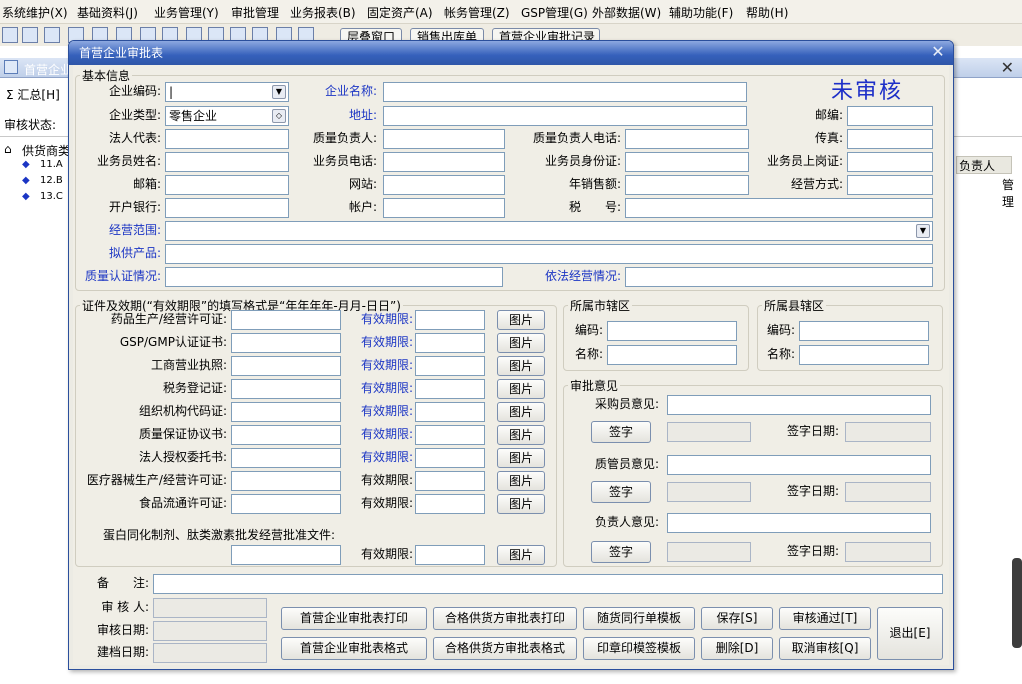 Image resolution: width=1022 pixels, height=684 pixels. I want to click on buyer-sign-button: 签字, so click(621, 432).